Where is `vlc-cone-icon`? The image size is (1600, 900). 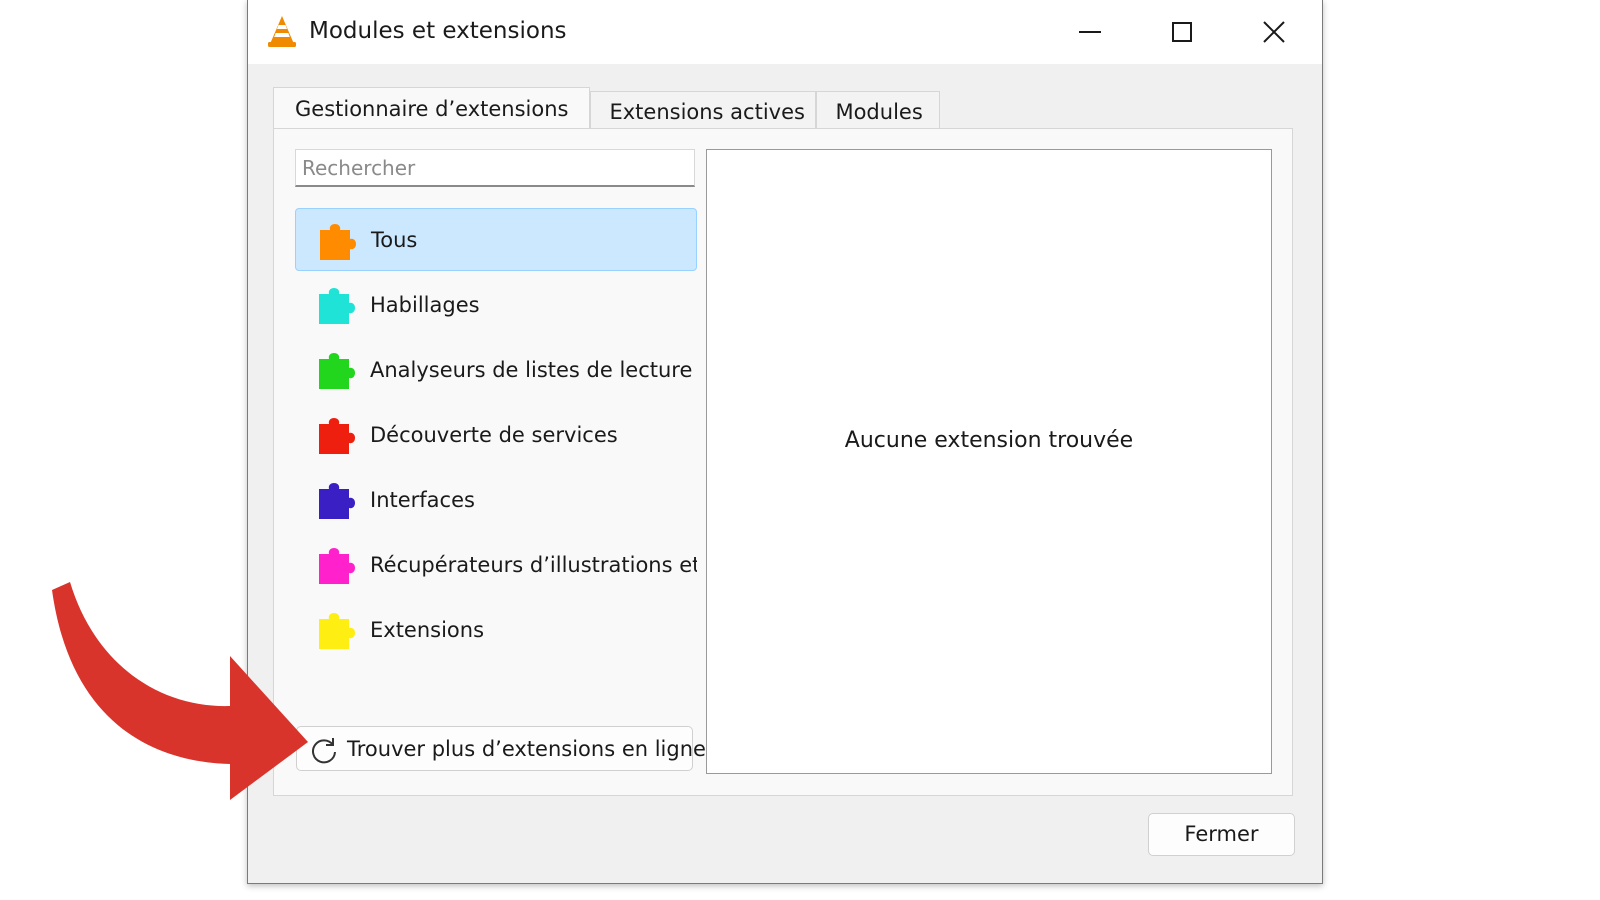
vlc-cone-icon is located at coordinates (282, 31).